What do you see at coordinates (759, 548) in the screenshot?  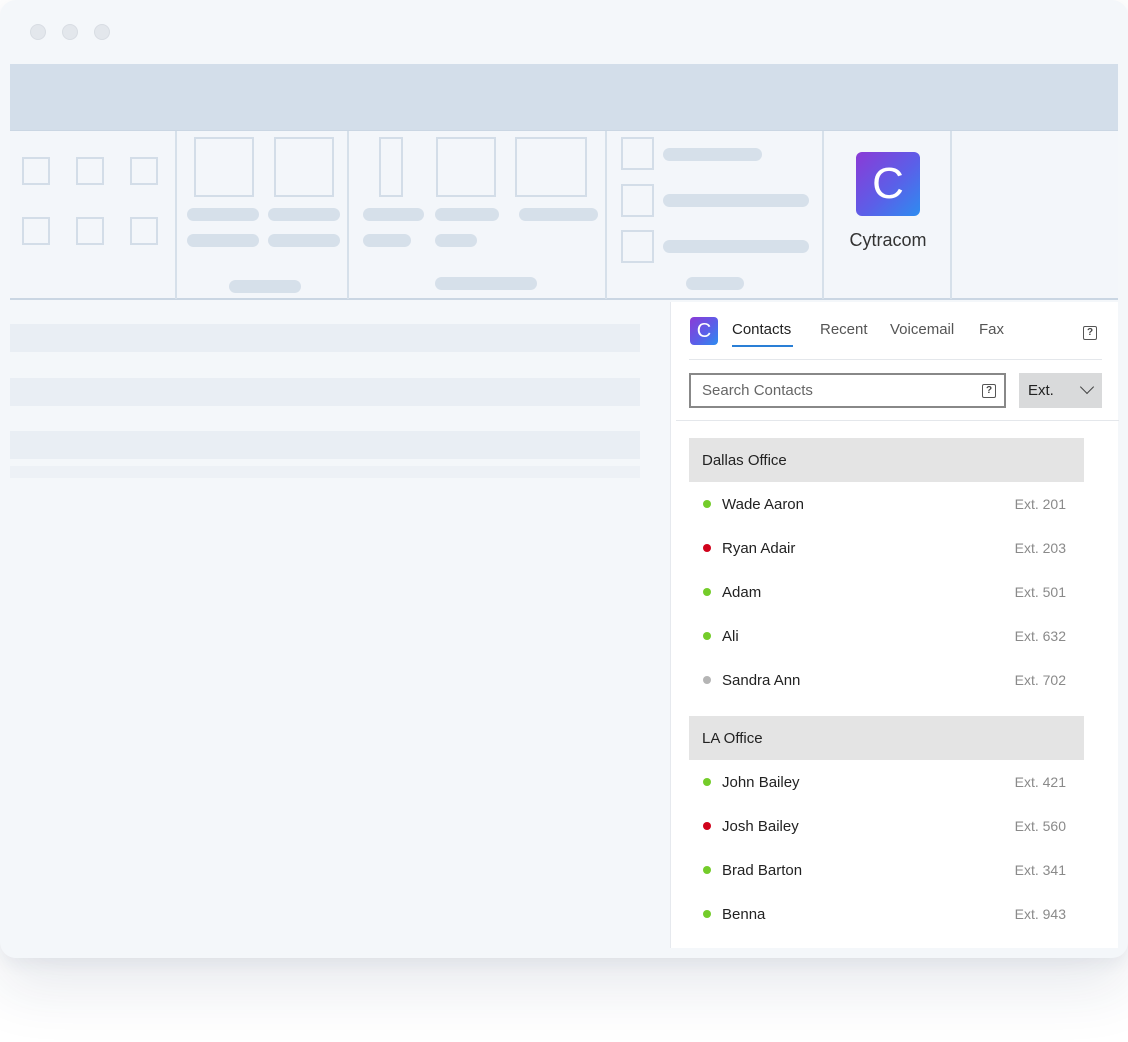 I see `contact-name: Ryan Adair` at bounding box center [759, 548].